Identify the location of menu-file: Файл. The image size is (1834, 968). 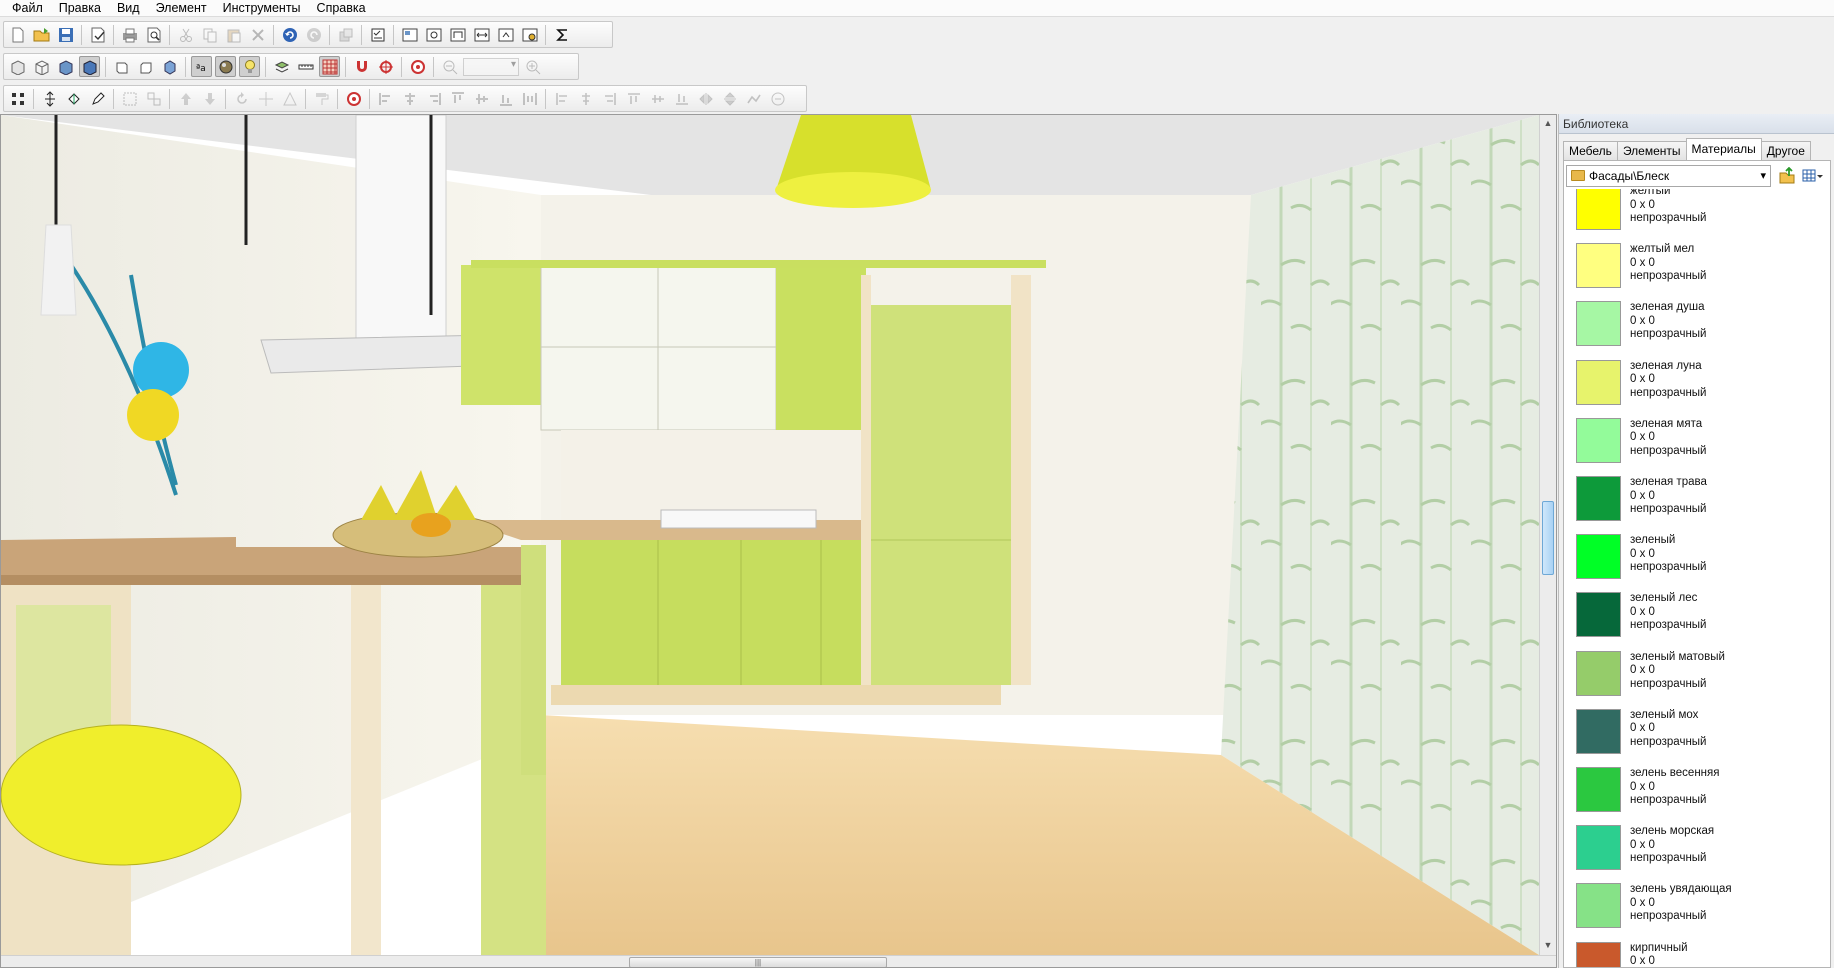
(27, 8).